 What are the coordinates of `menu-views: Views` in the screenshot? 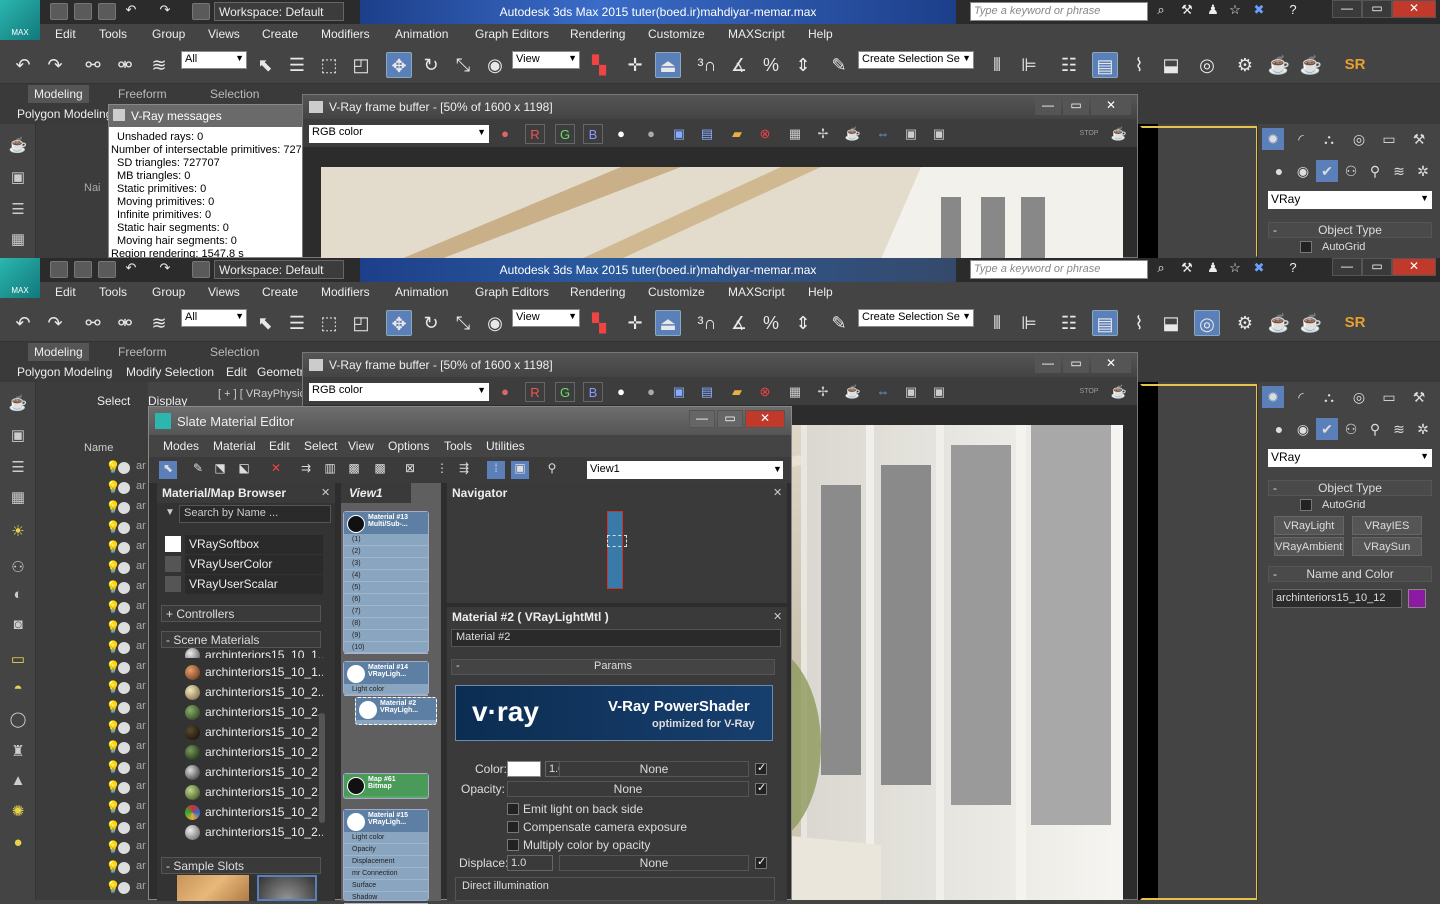 It's located at (224, 34).